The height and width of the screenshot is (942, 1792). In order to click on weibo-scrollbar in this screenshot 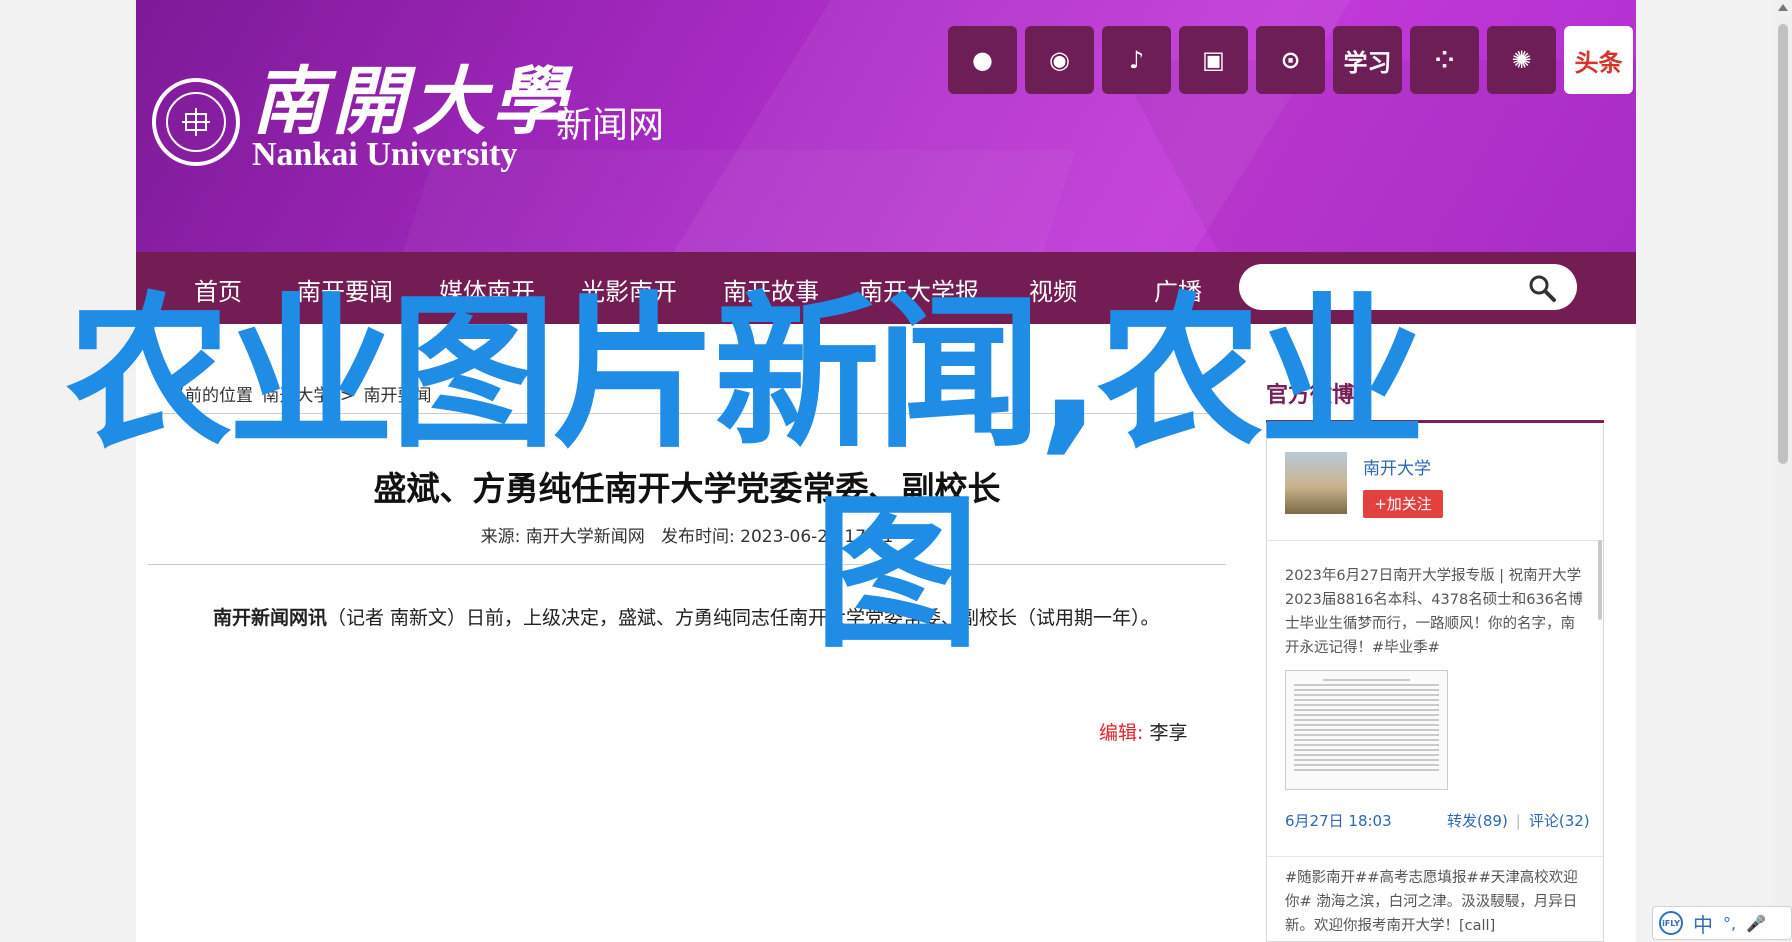, I will do `click(1600, 580)`.